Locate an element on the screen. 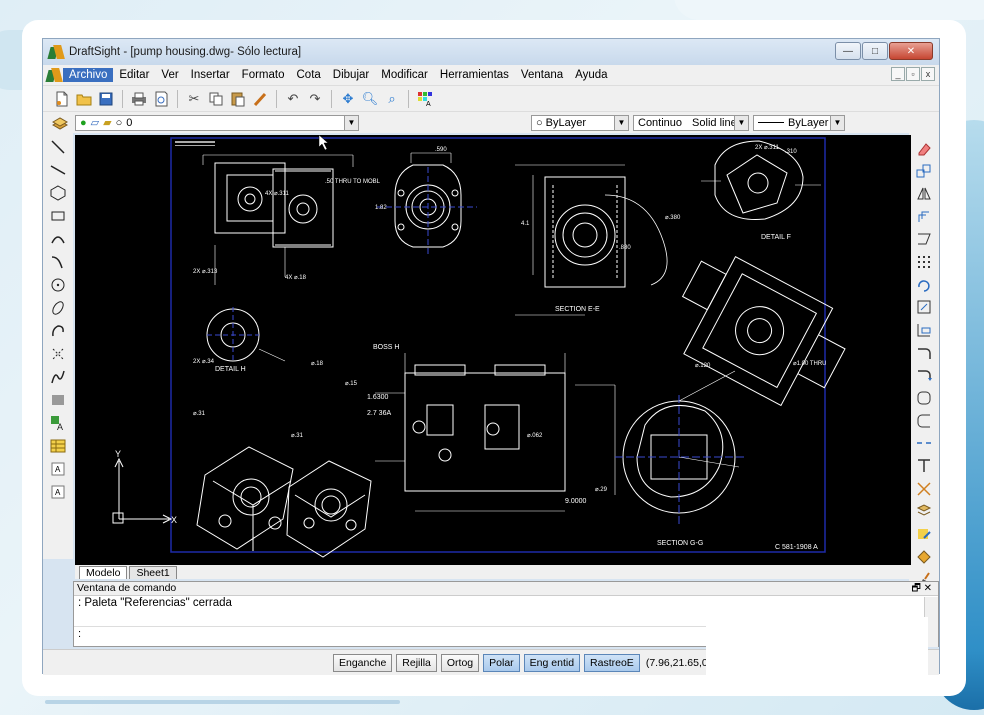  menu-dibujar: Dibujar is located at coordinates (351, 75).